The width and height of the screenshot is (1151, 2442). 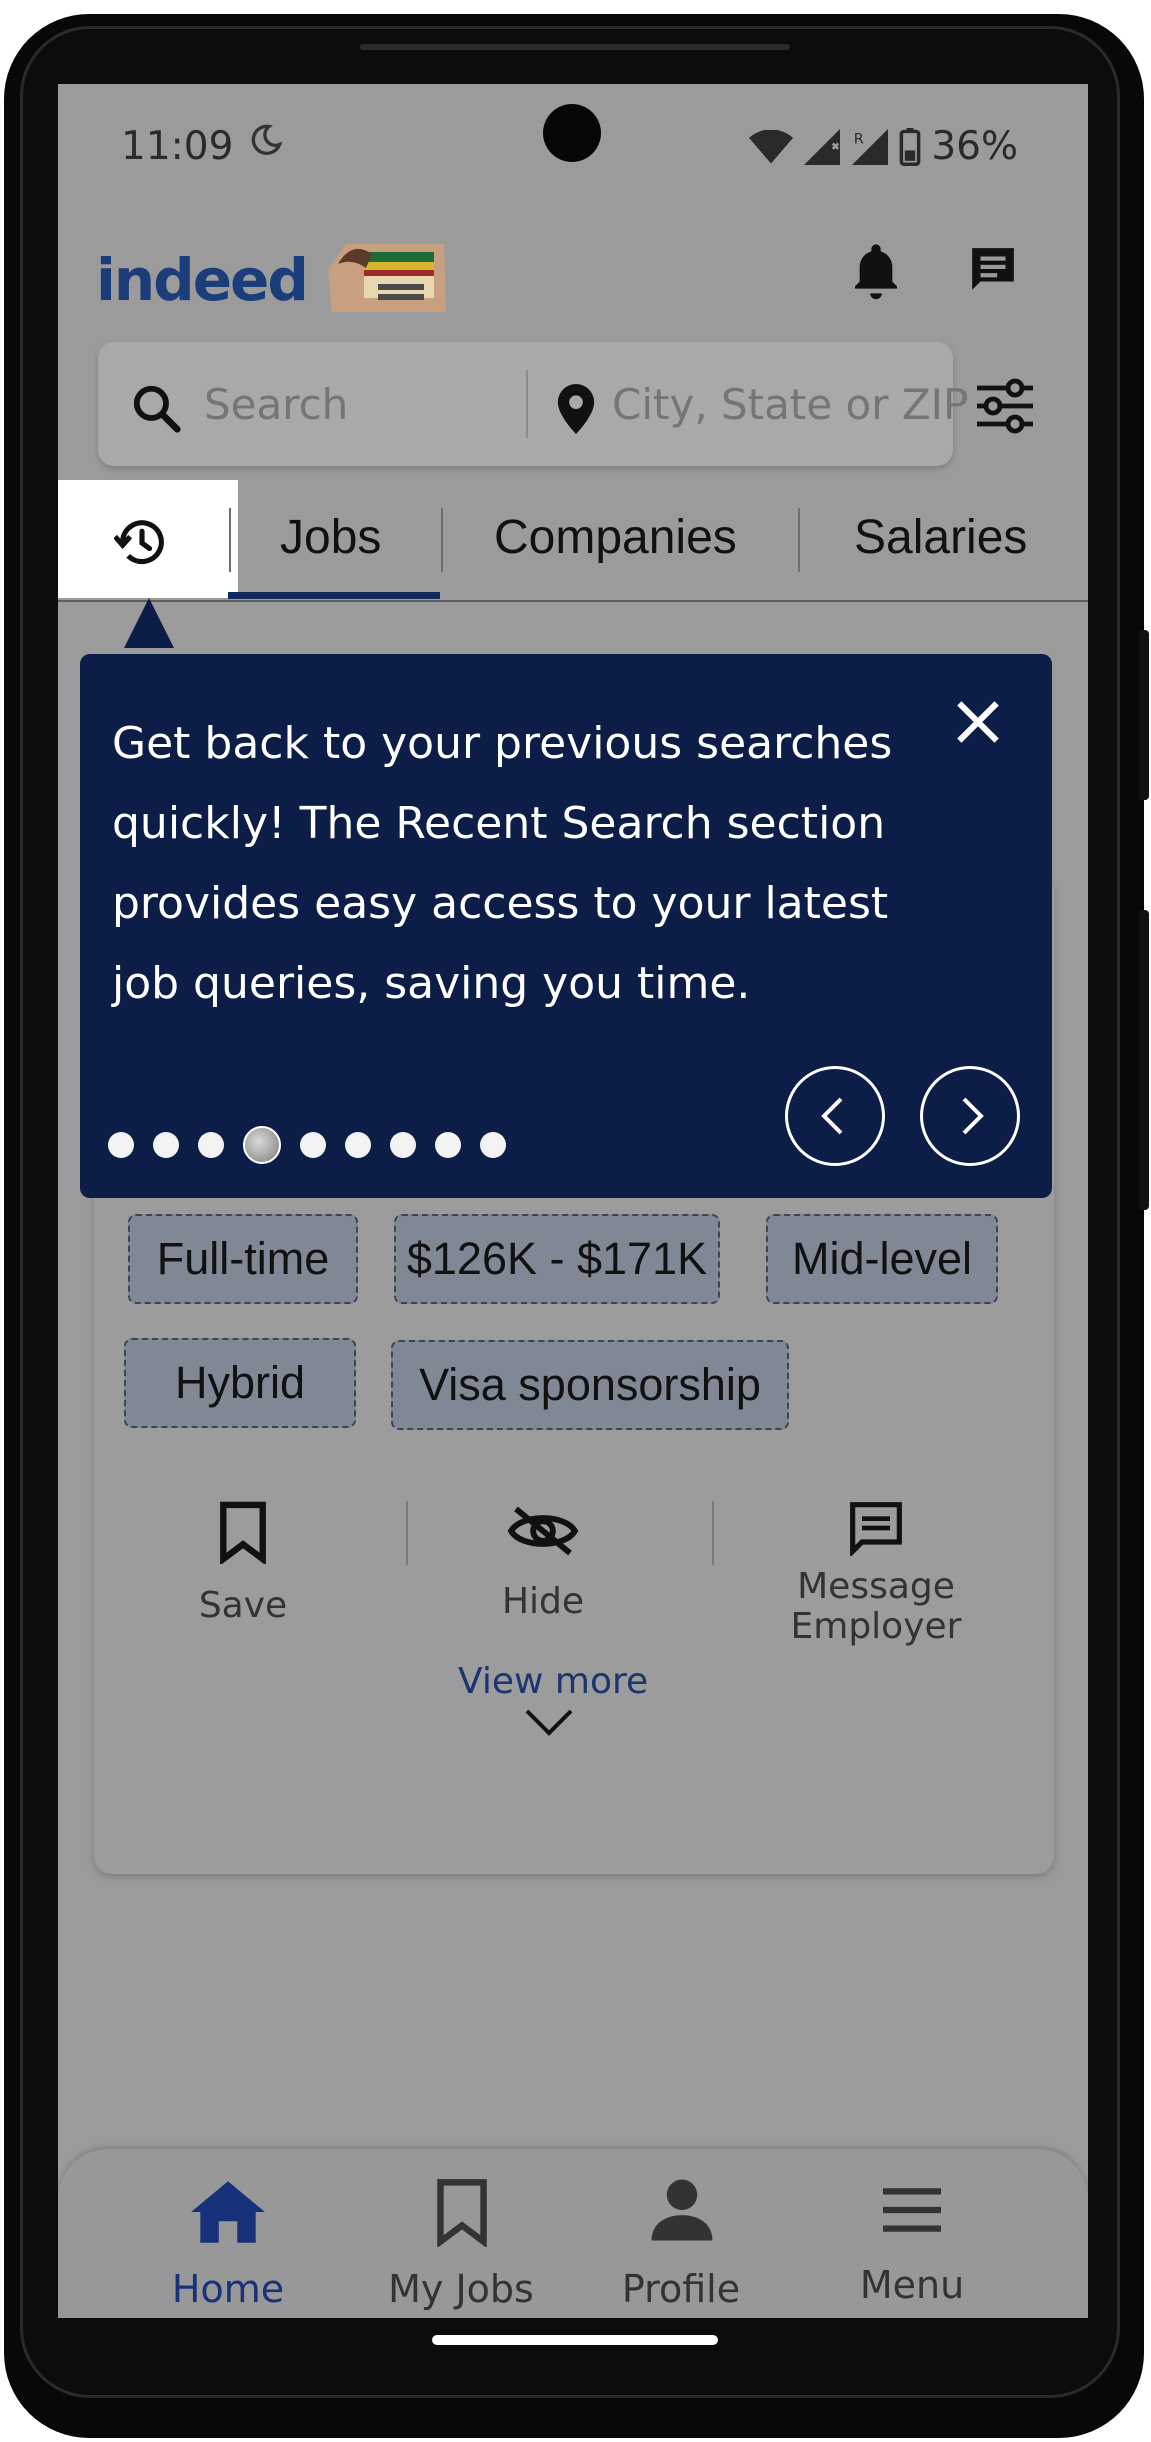 What do you see at coordinates (876, 1530) in the screenshot?
I see `message-icon` at bounding box center [876, 1530].